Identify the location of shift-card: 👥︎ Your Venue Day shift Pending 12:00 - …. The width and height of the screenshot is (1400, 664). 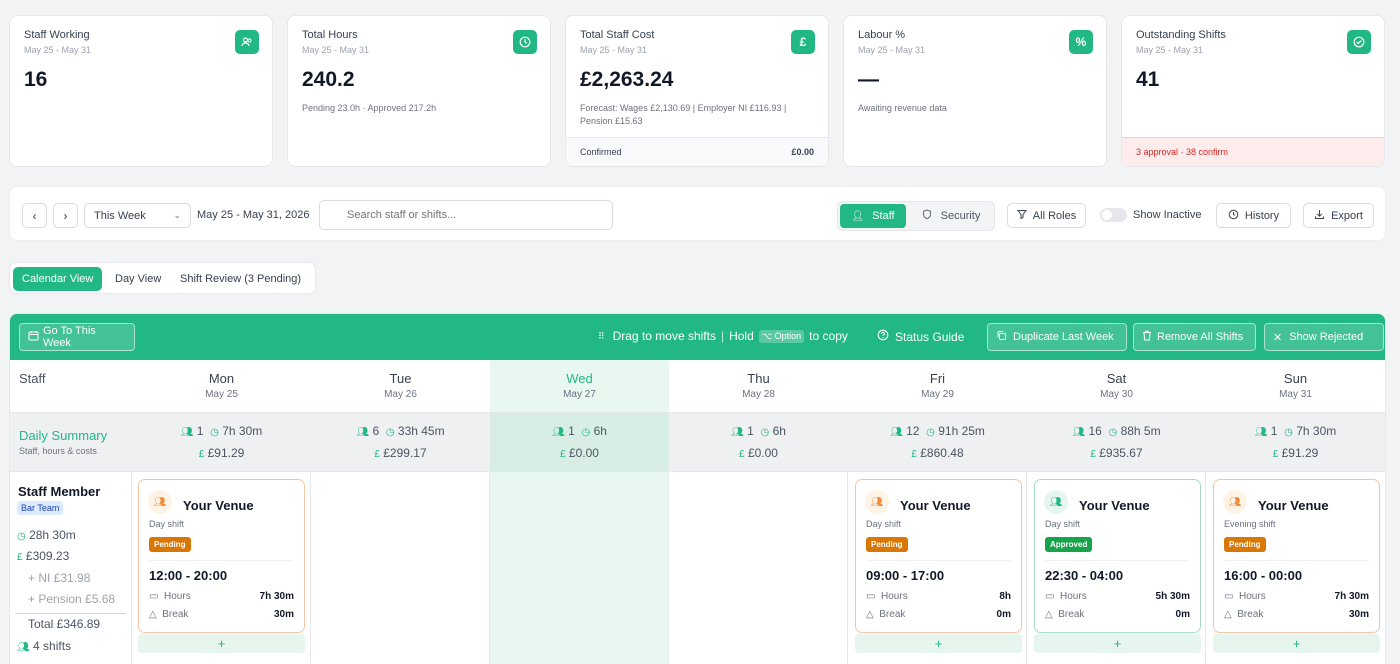
(221, 556).